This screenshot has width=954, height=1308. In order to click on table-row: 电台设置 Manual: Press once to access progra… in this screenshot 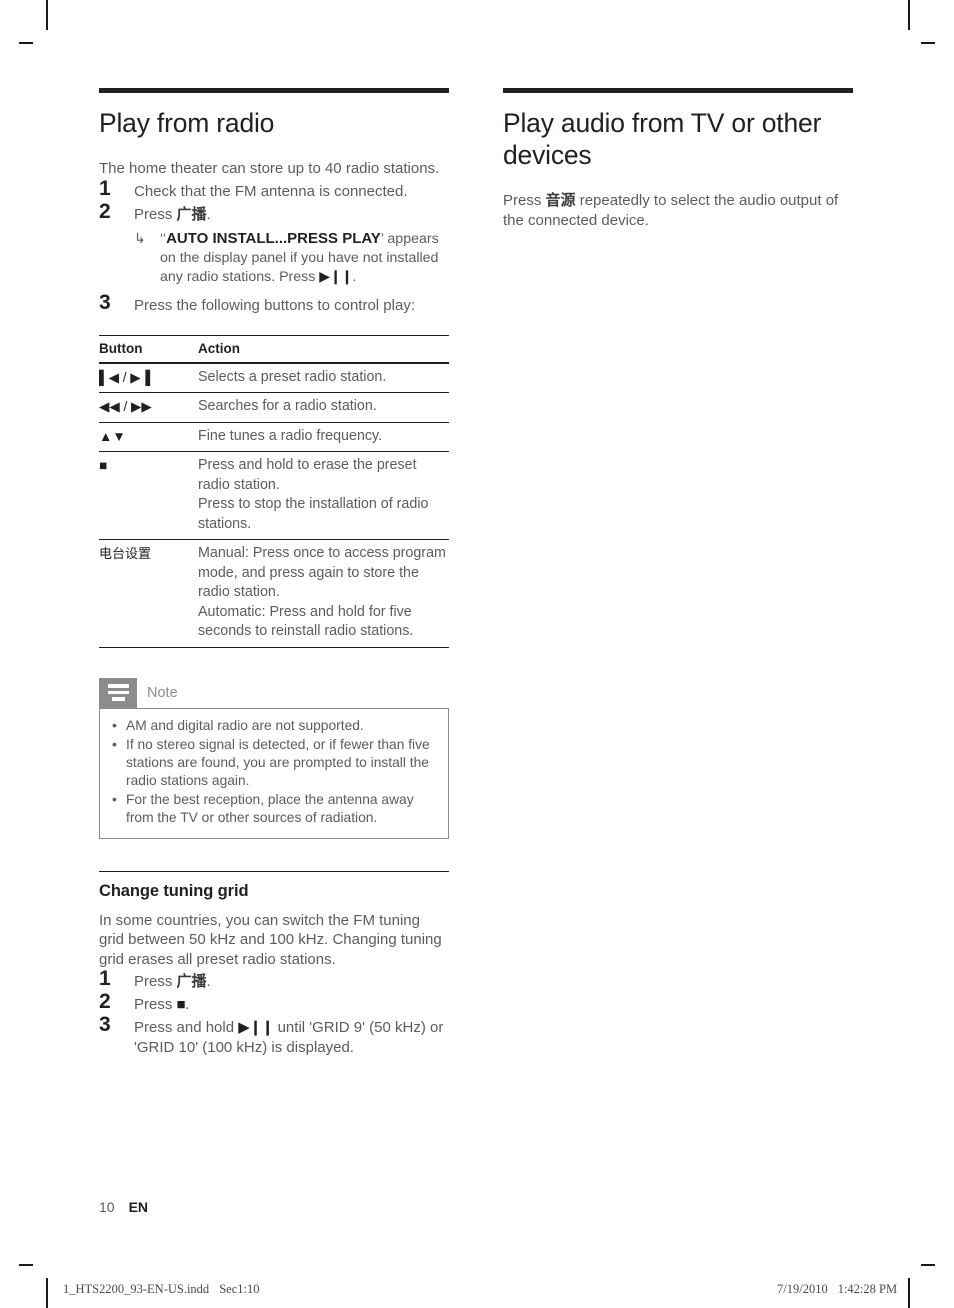, I will do `click(274, 593)`.